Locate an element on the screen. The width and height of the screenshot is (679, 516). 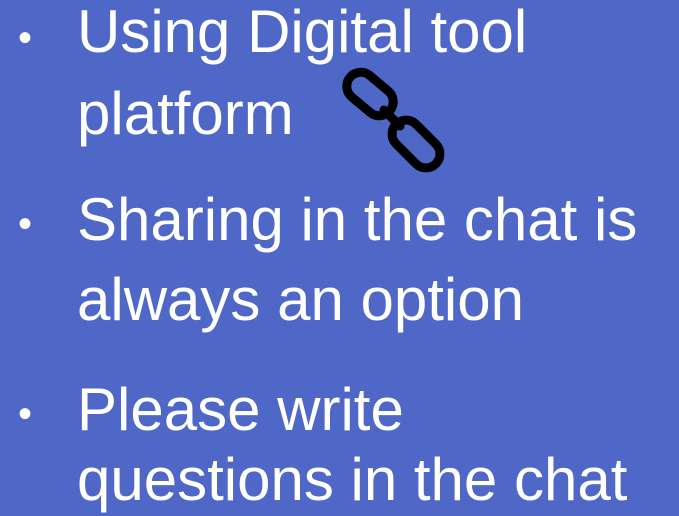
bullet-text-line-2: platform is located at coordinates (185, 113).